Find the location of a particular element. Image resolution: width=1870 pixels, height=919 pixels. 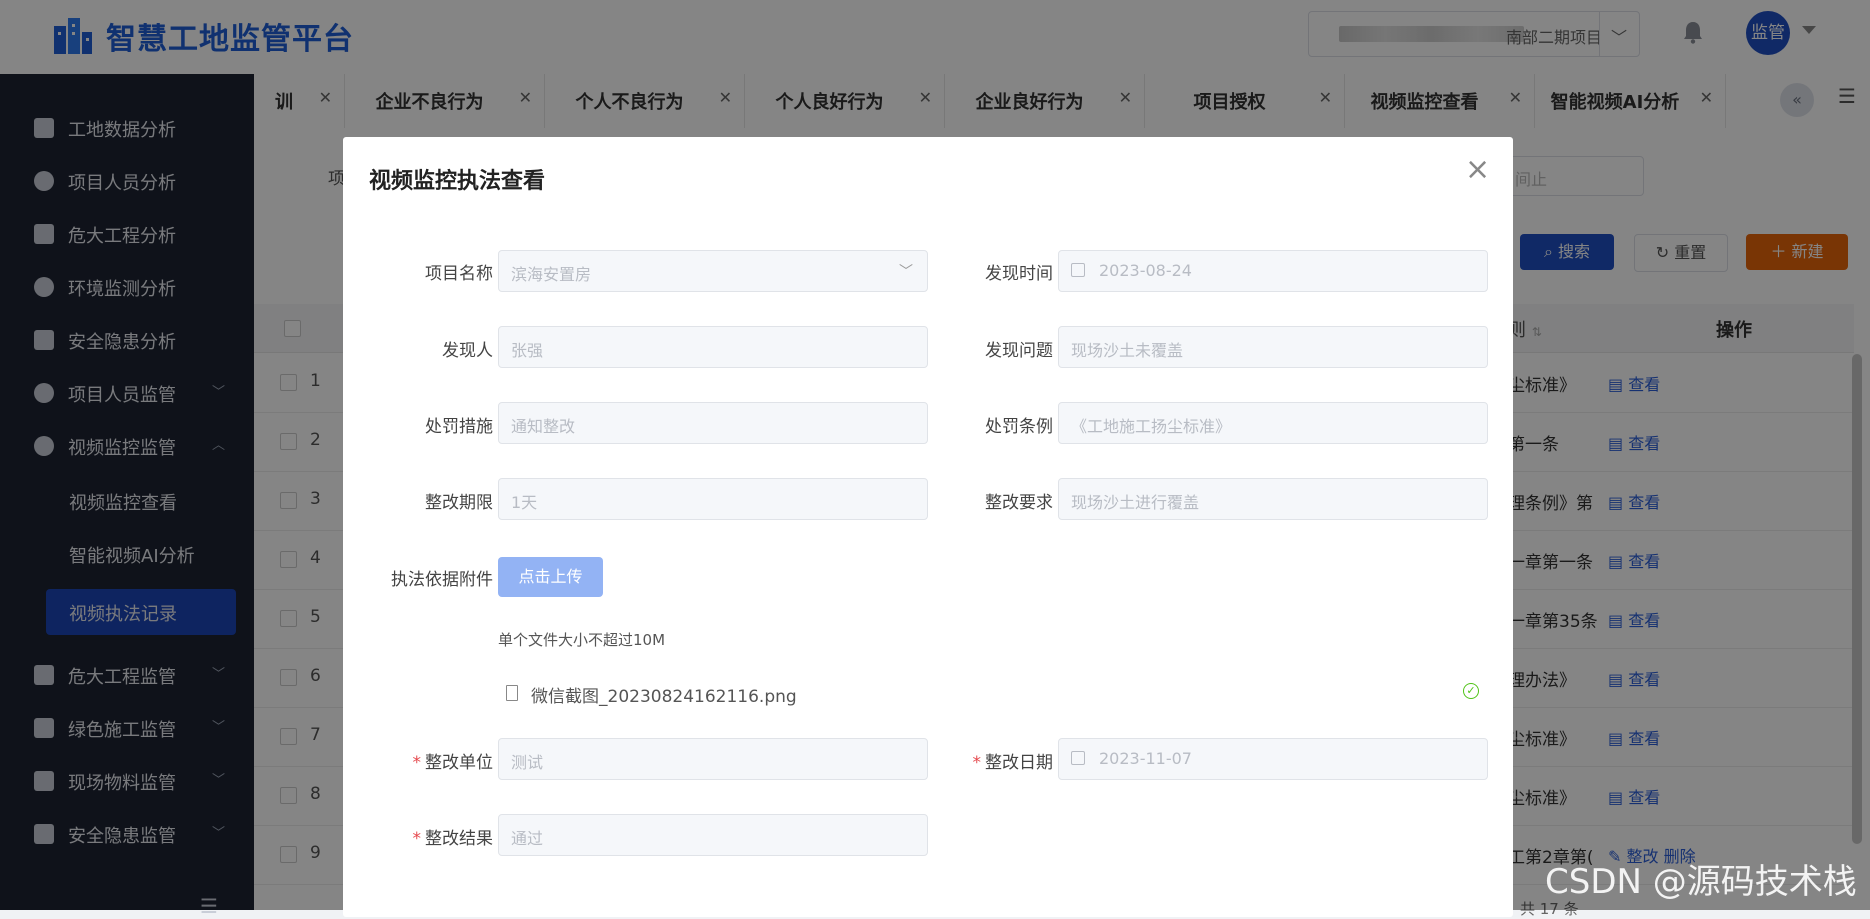

rect-date-label: * 整改日期 is located at coordinates (978, 760).